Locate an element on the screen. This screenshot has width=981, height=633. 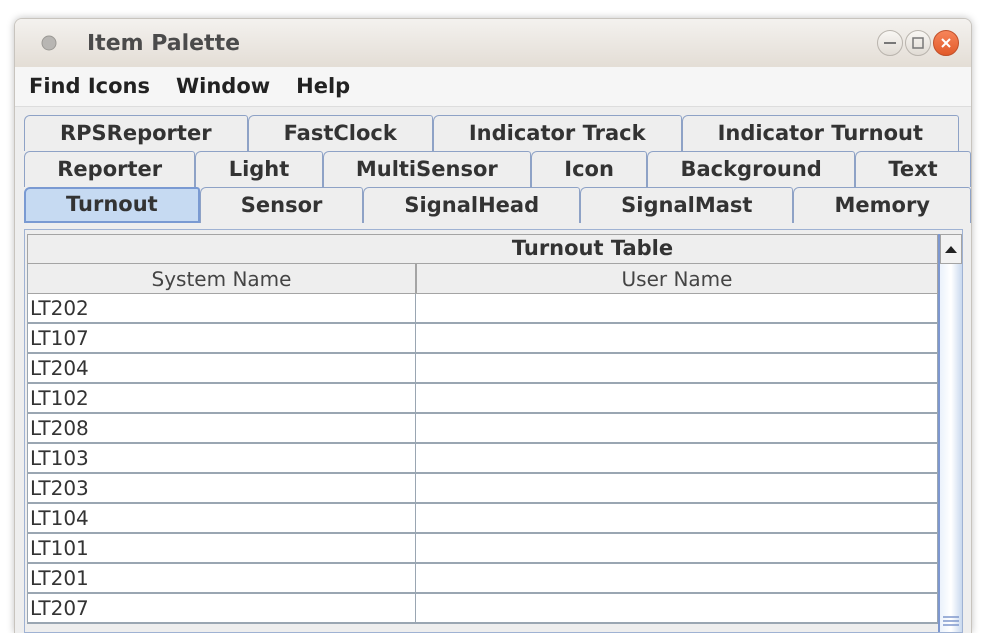
close-icon is located at coordinates (946, 43).